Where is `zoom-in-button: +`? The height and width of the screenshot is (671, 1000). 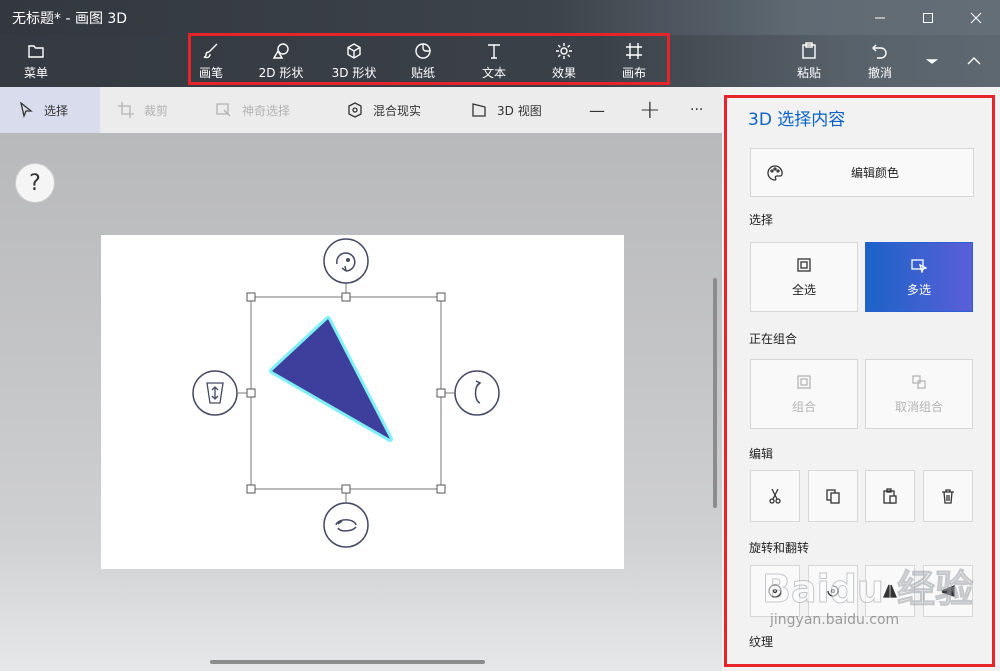
zoom-in-button: + is located at coordinates (650, 110).